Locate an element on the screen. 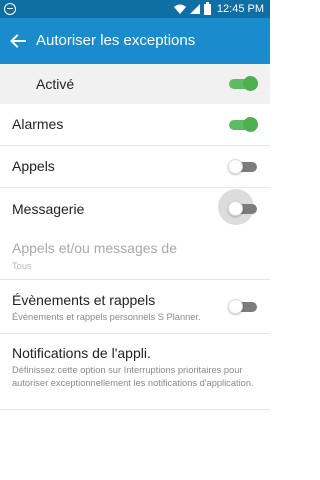  master-toggle is located at coordinates (243, 83).